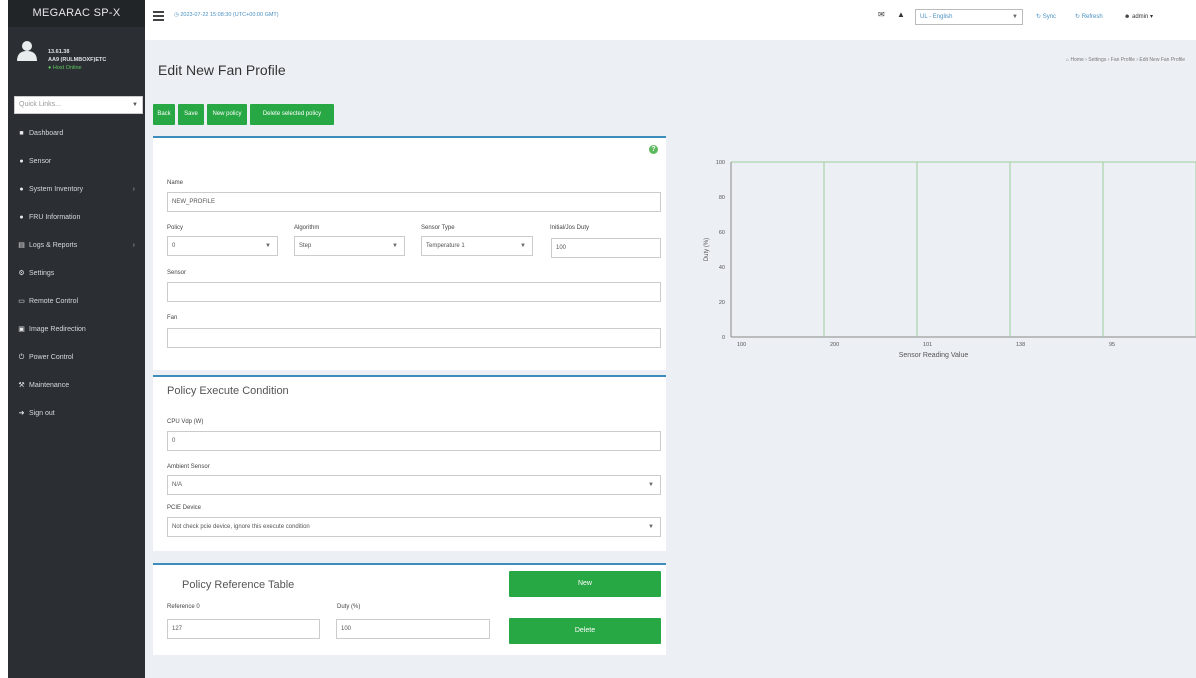 The width and height of the screenshot is (1196, 678). What do you see at coordinates (175, 228) in the screenshot?
I see `policy-label: Policy` at bounding box center [175, 228].